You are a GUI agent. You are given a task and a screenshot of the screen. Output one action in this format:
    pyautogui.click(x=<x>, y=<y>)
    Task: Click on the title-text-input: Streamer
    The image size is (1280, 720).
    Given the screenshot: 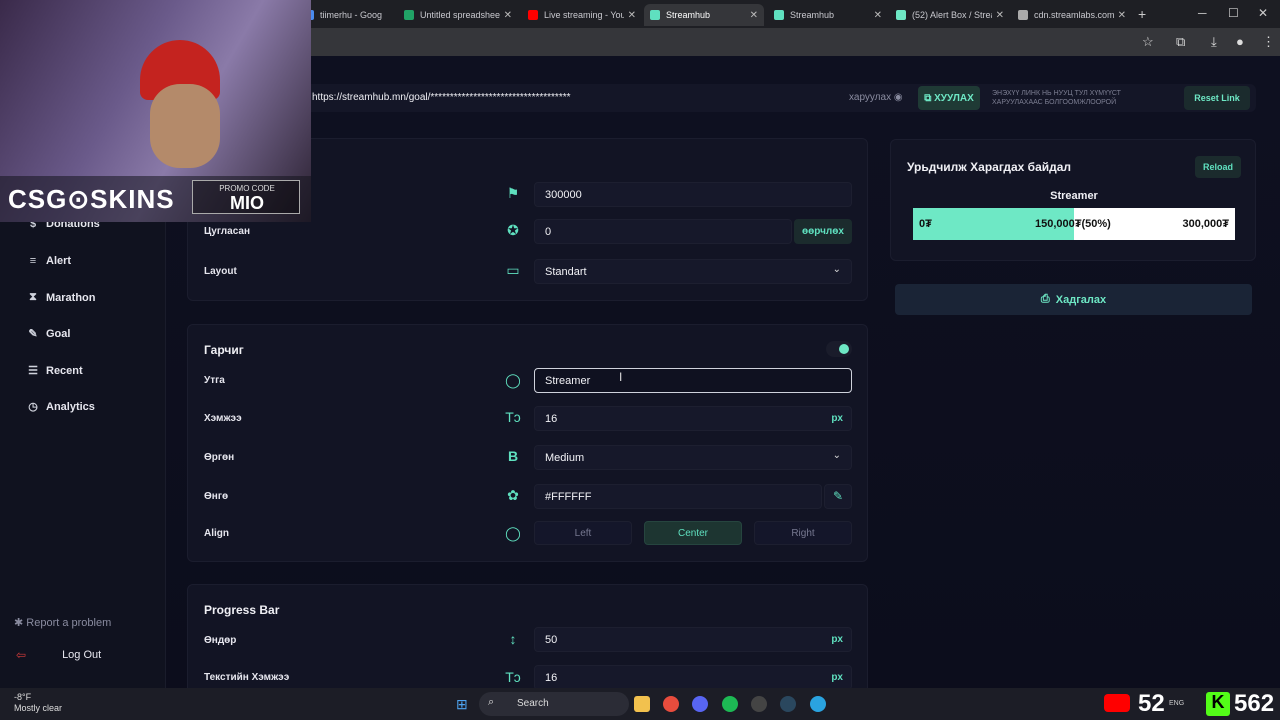 What is the action you would take?
    pyautogui.click(x=693, y=380)
    